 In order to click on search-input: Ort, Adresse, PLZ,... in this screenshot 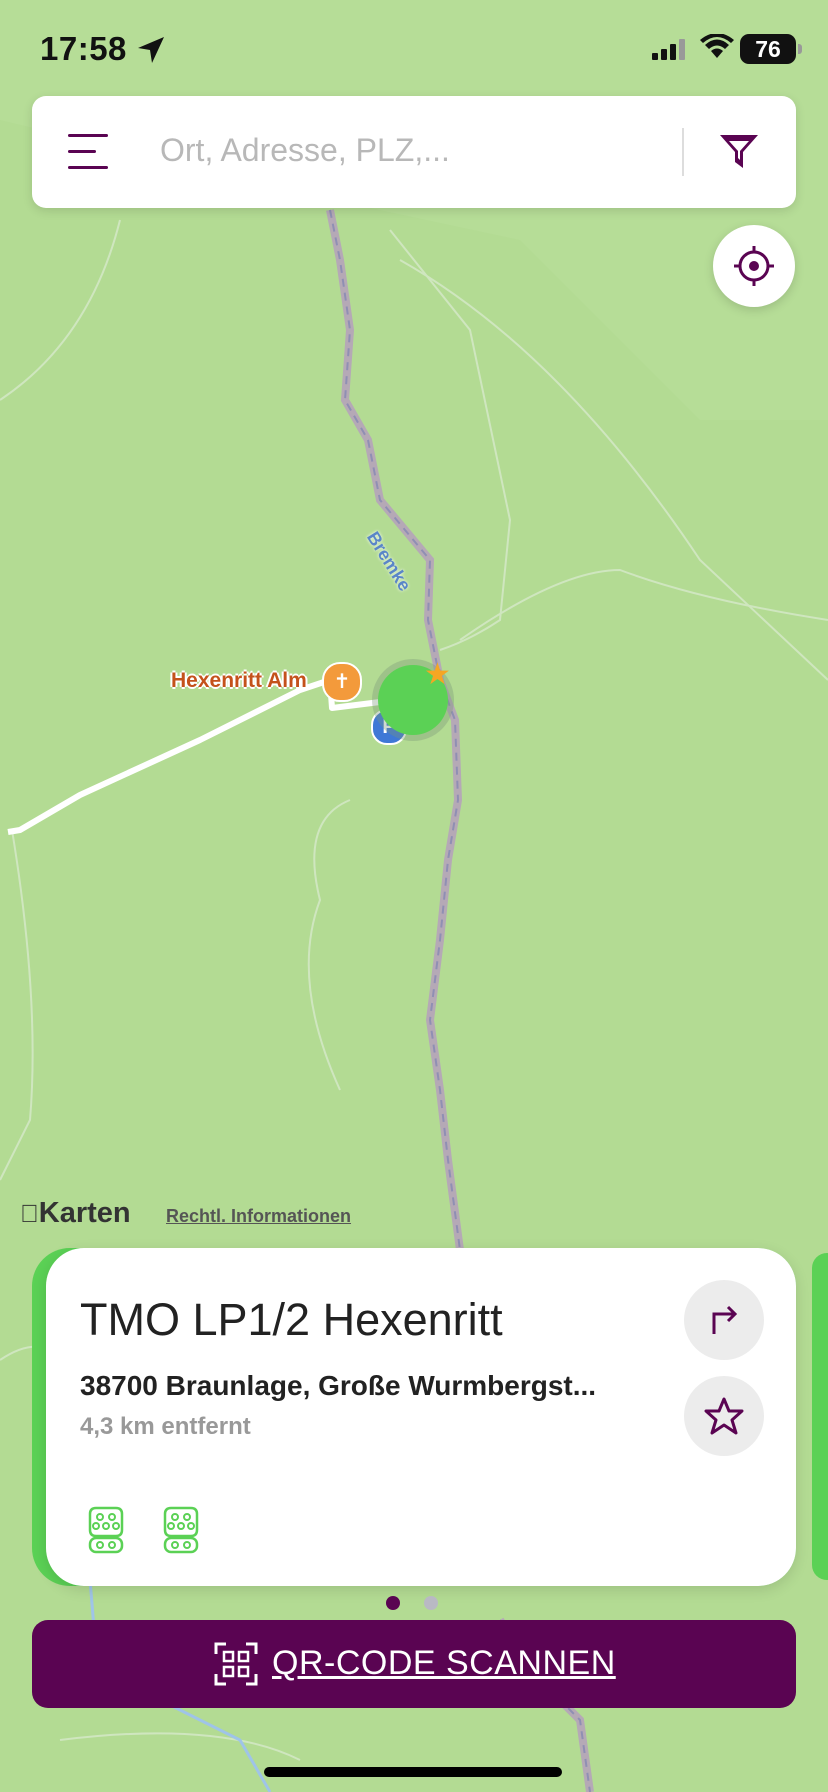, I will do `click(305, 150)`.